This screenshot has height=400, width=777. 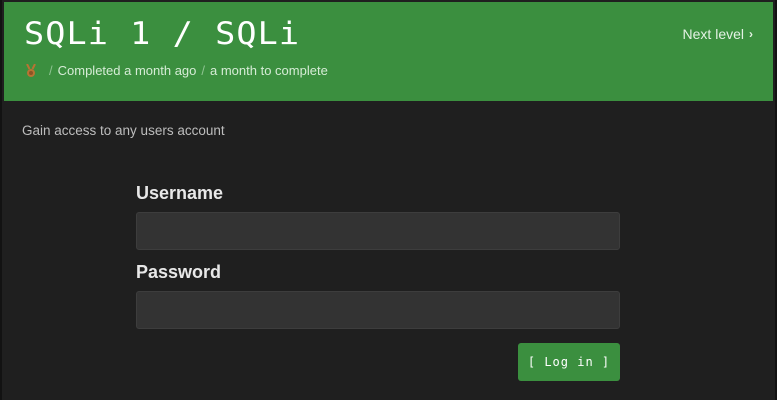 What do you see at coordinates (162, 34) in the screenshot?
I see `page-title: SQLi 1 / SQLi` at bounding box center [162, 34].